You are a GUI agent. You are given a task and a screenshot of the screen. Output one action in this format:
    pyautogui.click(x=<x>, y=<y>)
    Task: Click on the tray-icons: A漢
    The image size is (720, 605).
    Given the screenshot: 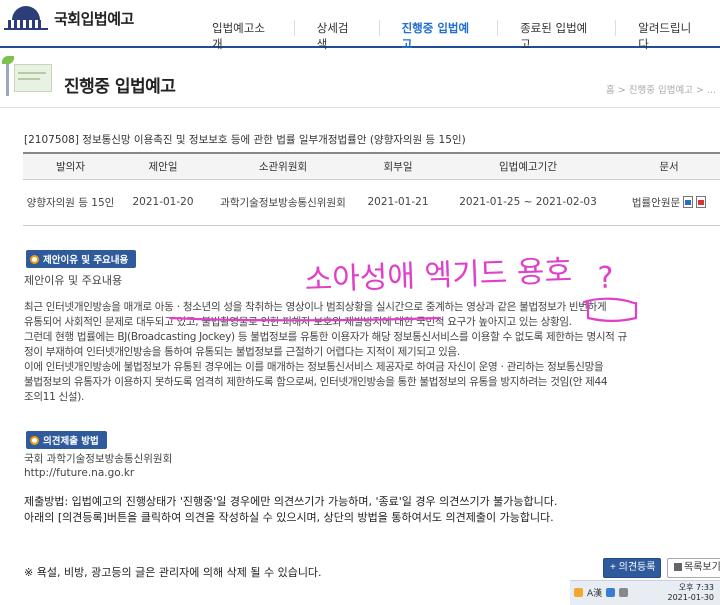 What is the action you would take?
    pyautogui.click(x=601, y=592)
    